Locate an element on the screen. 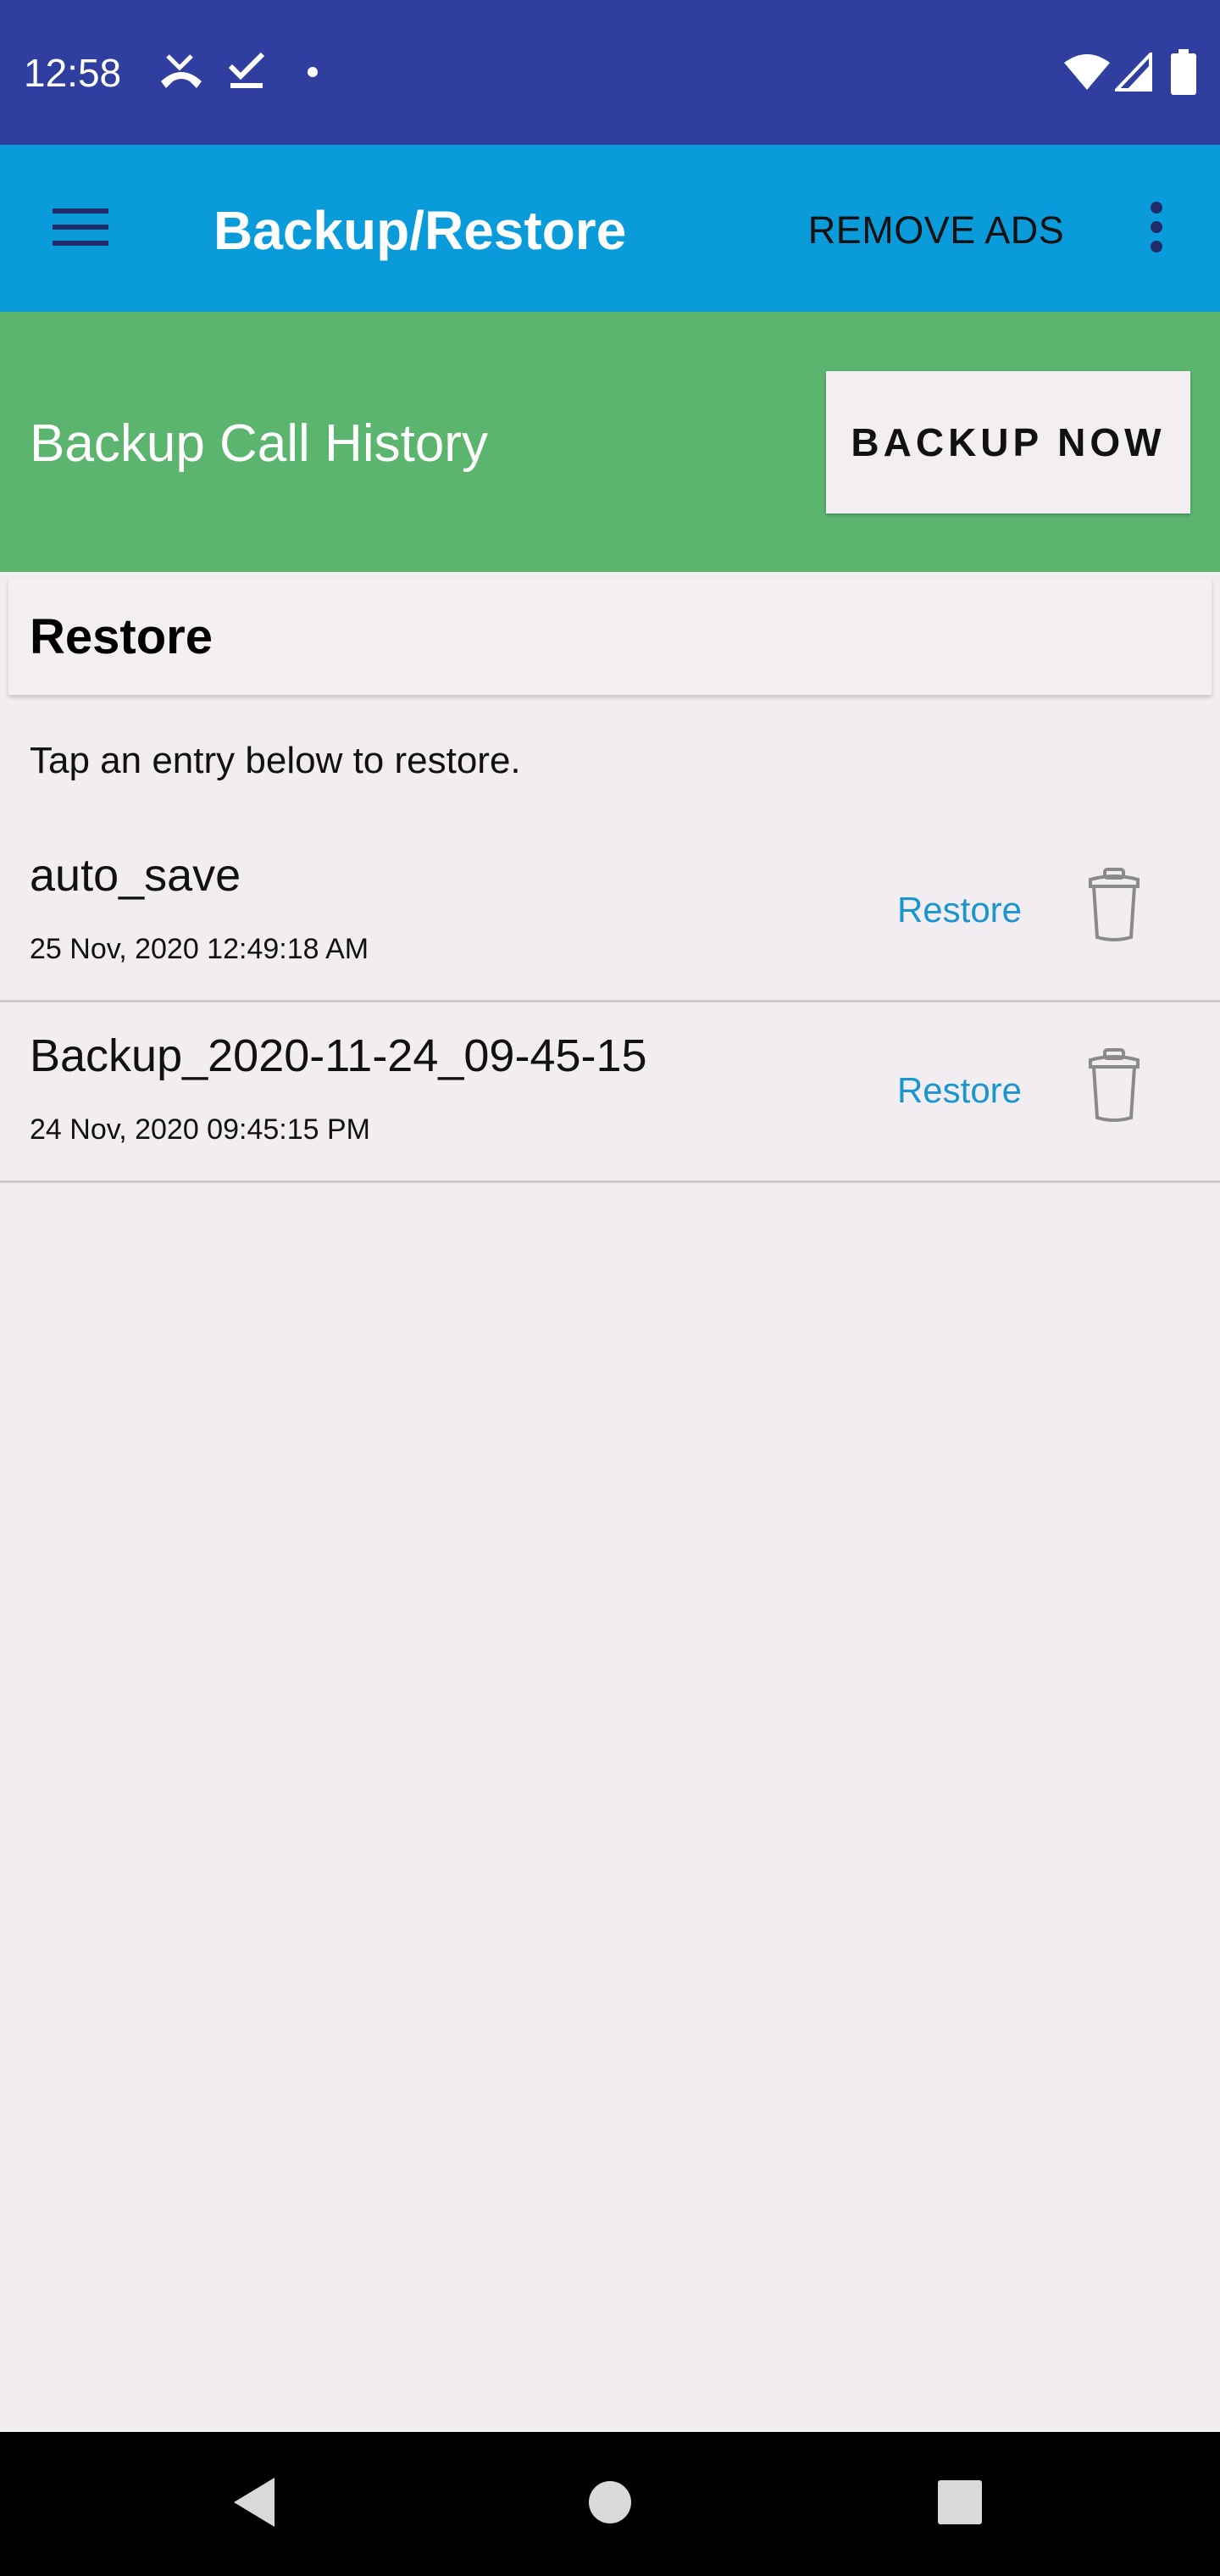 Image resolution: width=1220 pixels, height=2576 pixels. recents-icon is located at coordinates (960, 2504).